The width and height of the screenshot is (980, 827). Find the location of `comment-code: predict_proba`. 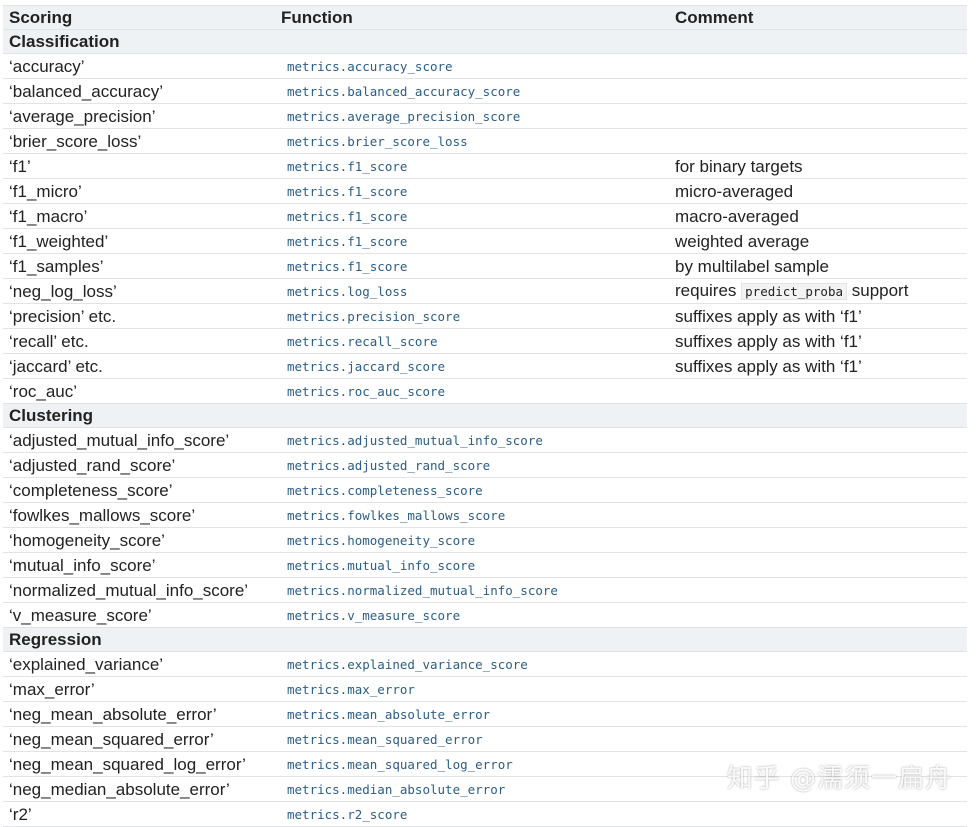

comment-code: predict_proba is located at coordinates (794, 291).